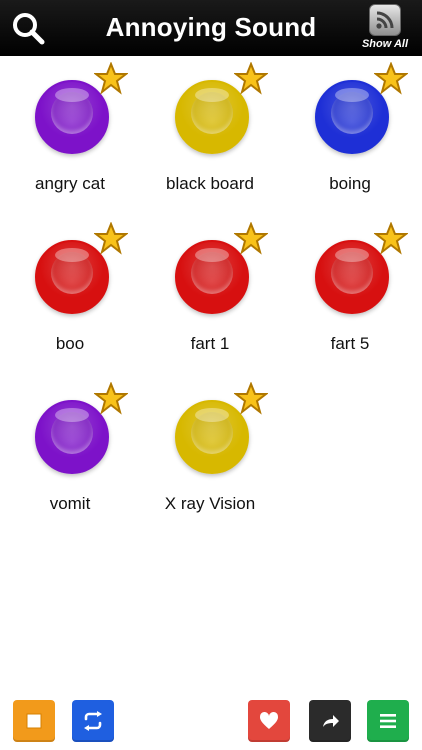 This screenshot has width=422, height=750. I want to click on sound-label: vomit, so click(70, 503).